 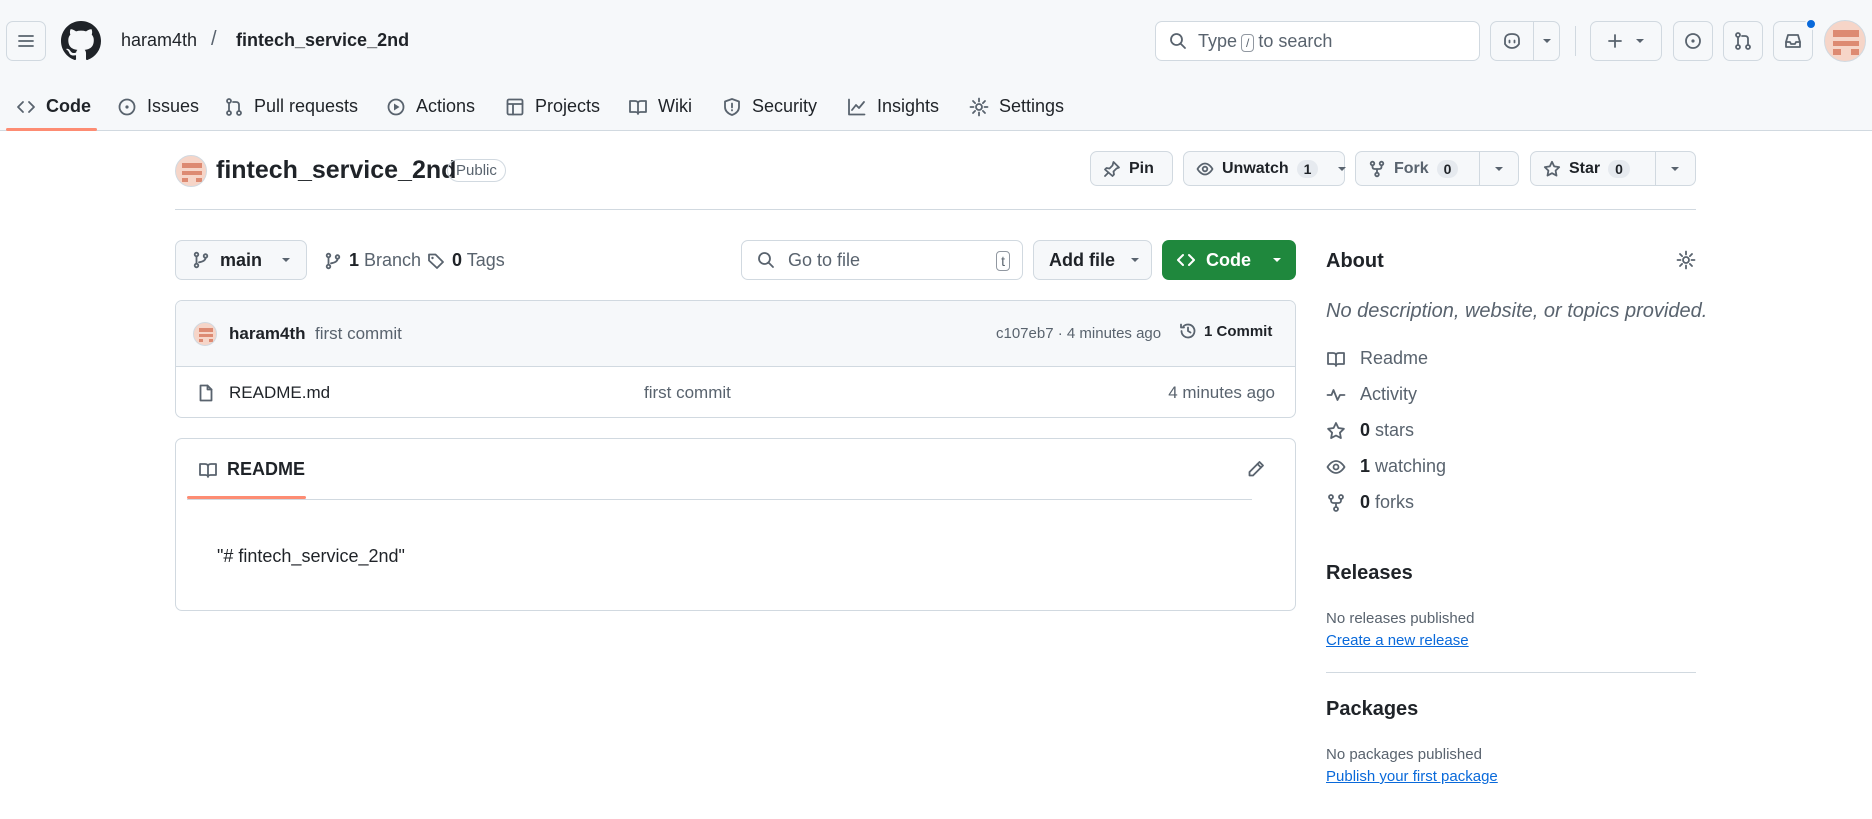 I want to click on search-input: Type / to search, so click(x=1317, y=41).